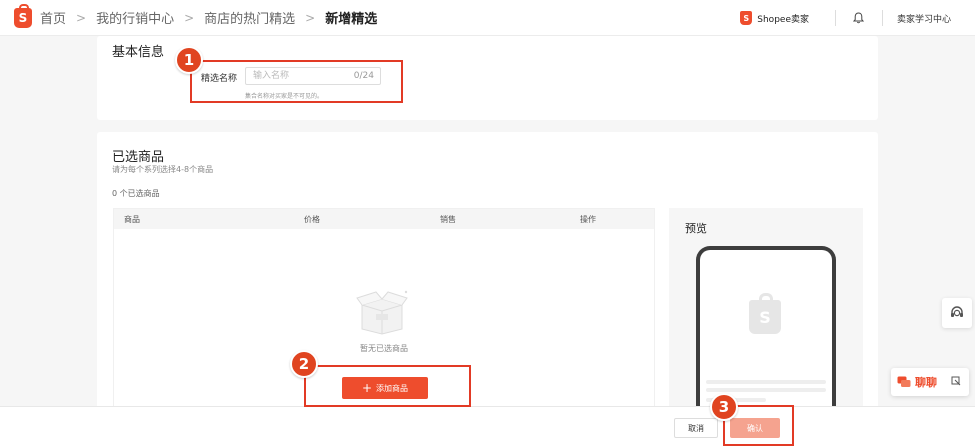  I want to click on cancel-button: 取消, so click(696, 428).